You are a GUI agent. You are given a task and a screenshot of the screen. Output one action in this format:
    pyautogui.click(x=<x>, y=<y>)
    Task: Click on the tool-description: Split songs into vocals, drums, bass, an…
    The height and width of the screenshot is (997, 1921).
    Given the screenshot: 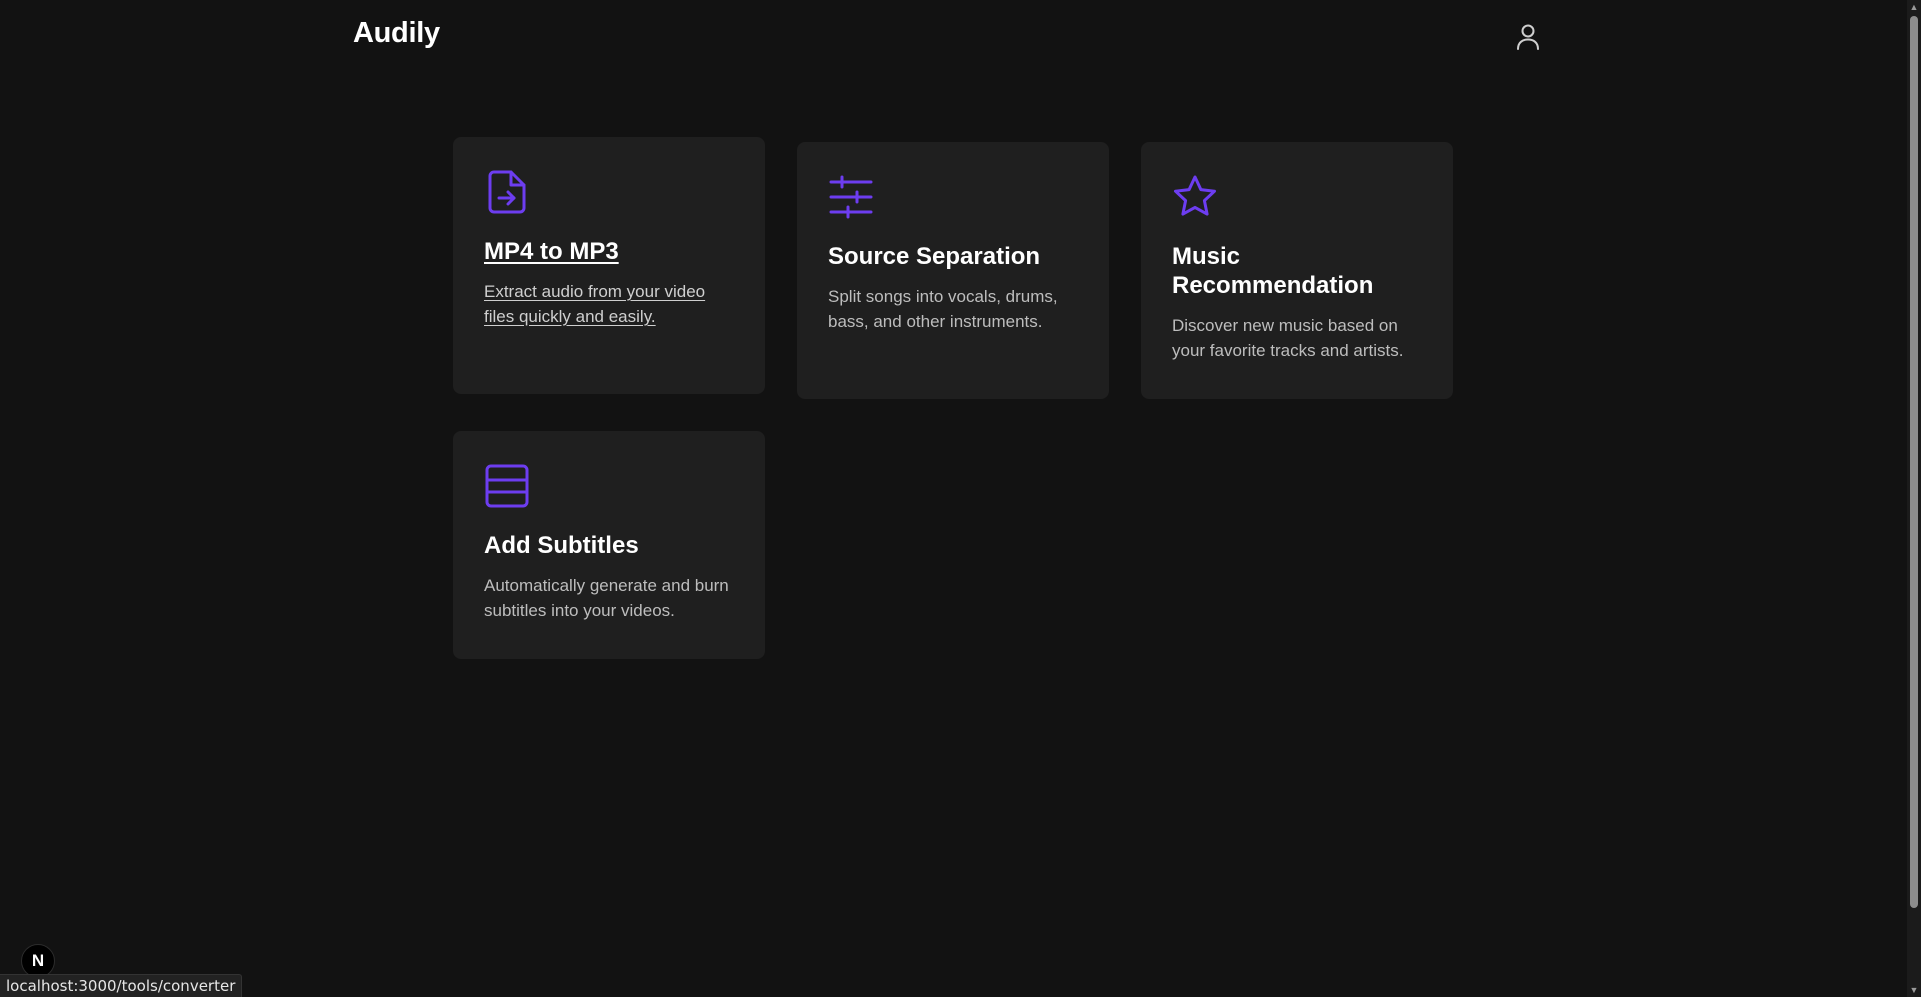 What is the action you would take?
    pyautogui.click(x=943, y=309)
    